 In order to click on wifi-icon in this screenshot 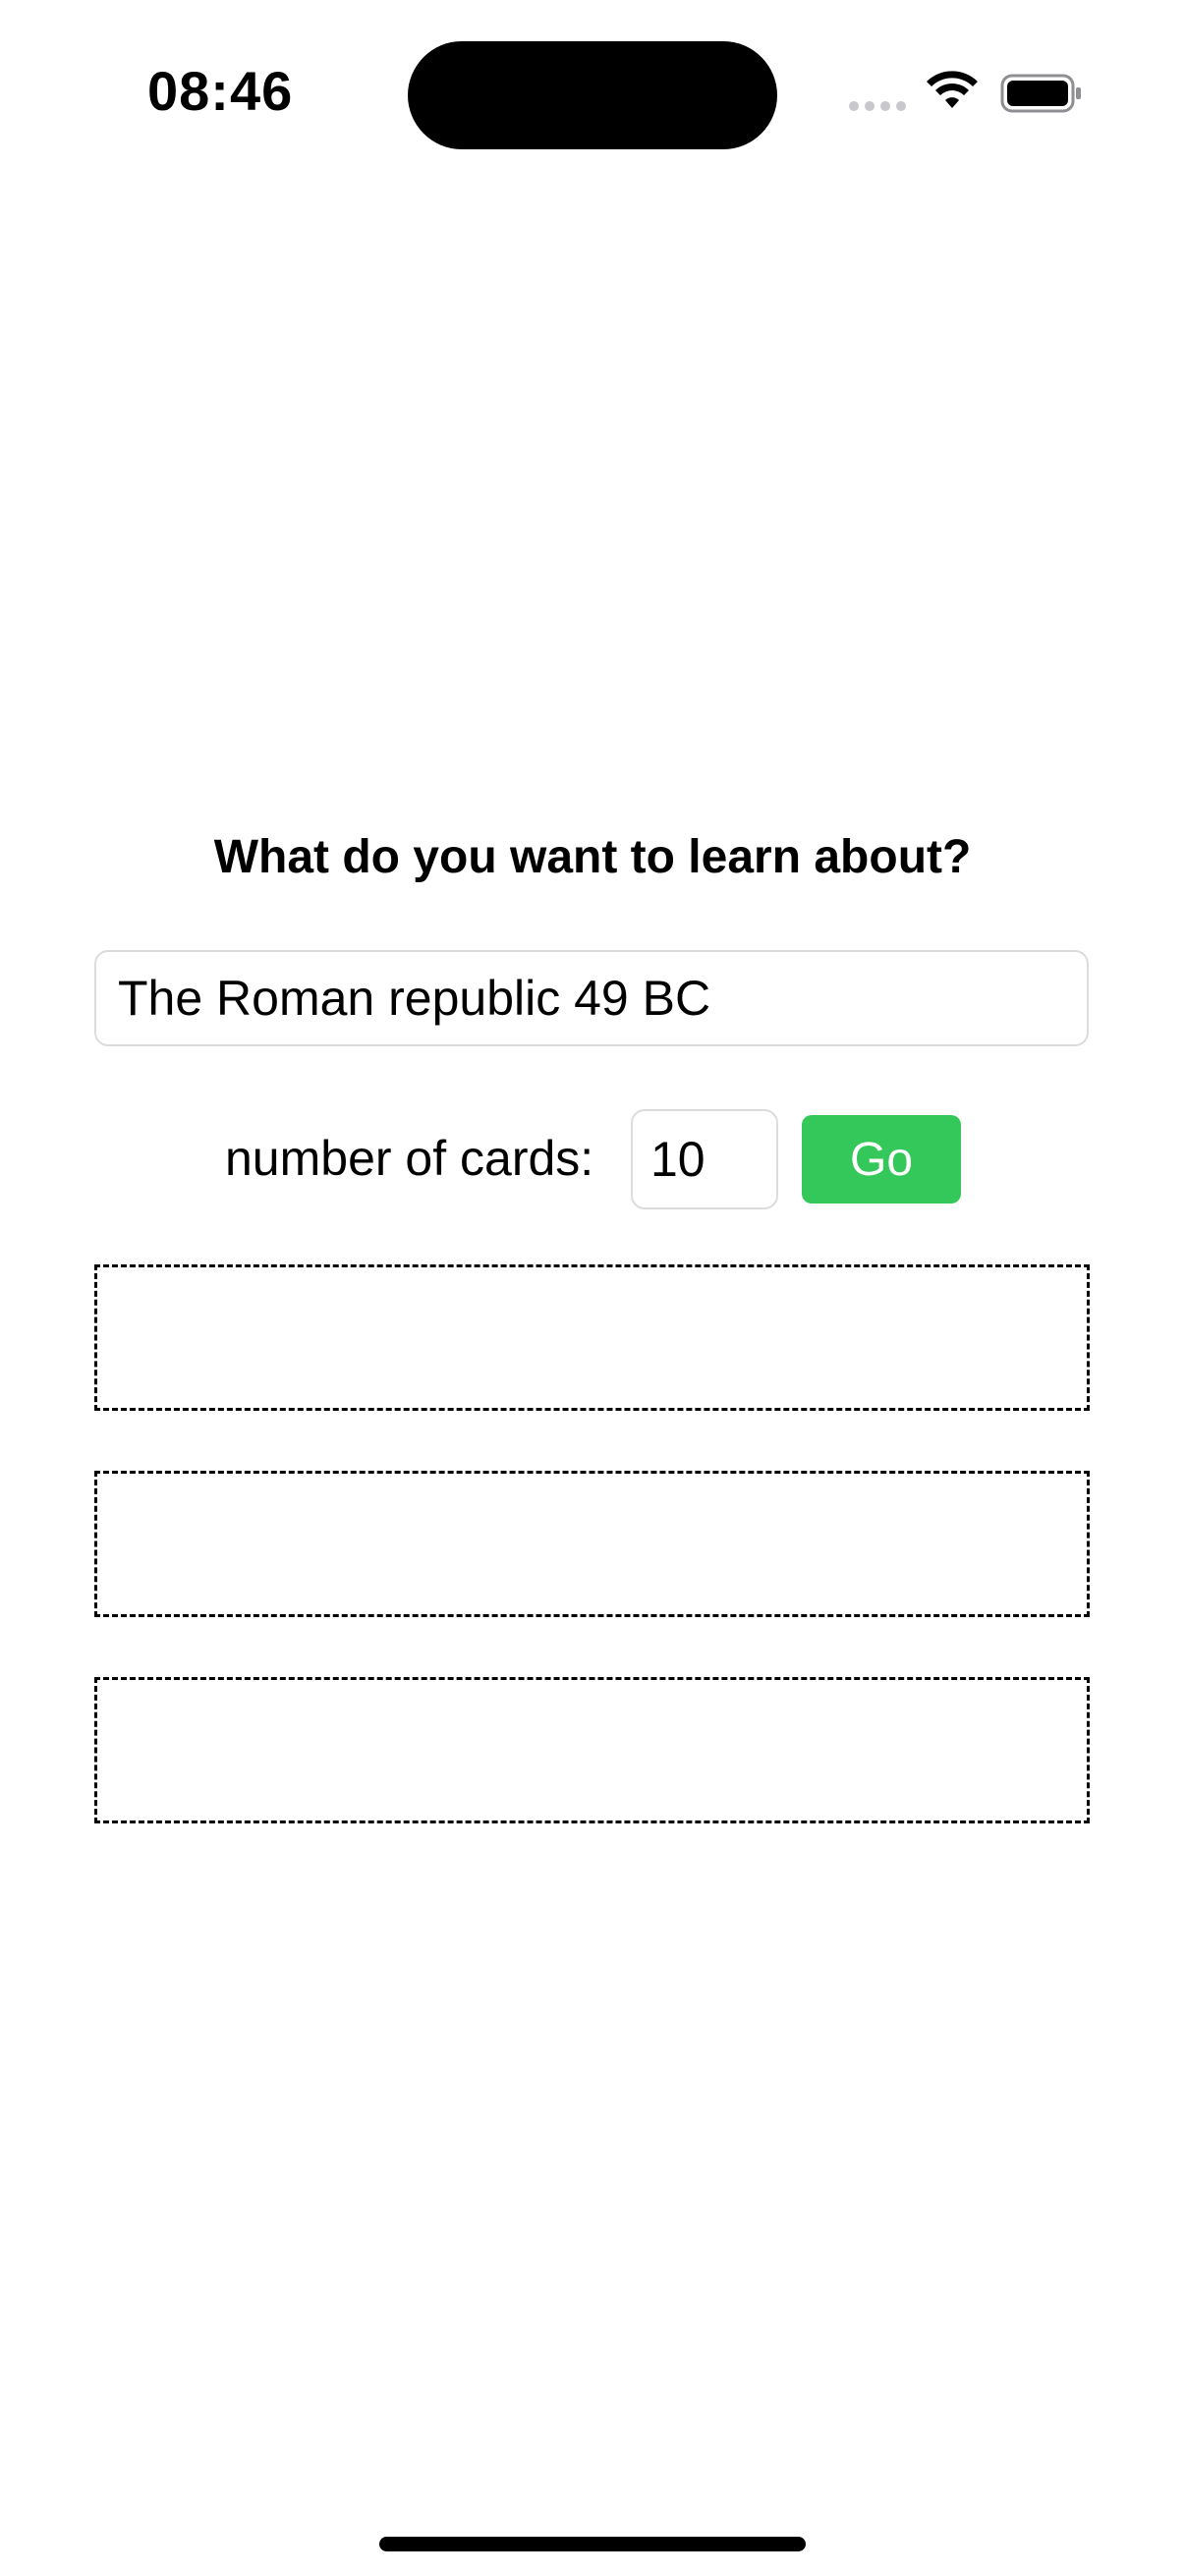, I will do `click(953, 89)`.